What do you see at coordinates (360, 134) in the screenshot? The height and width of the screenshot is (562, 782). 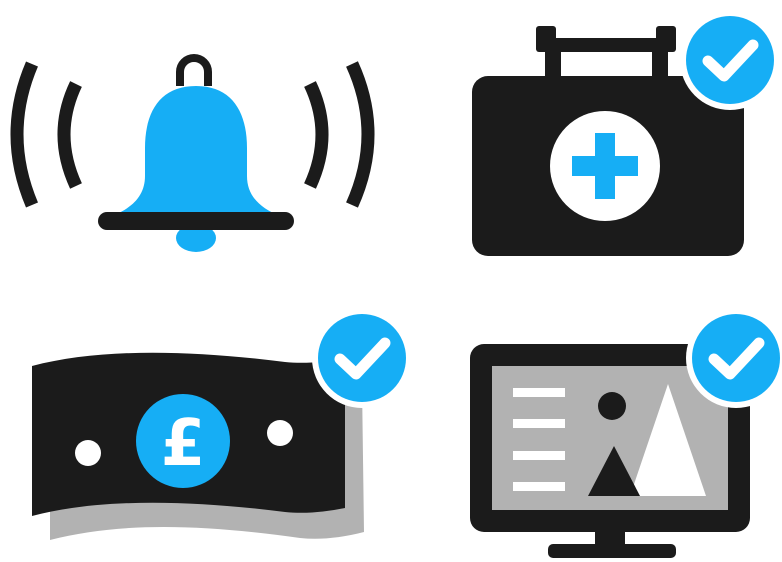 I see `sound-wave-right-outer` at bounding box center [360, 134].